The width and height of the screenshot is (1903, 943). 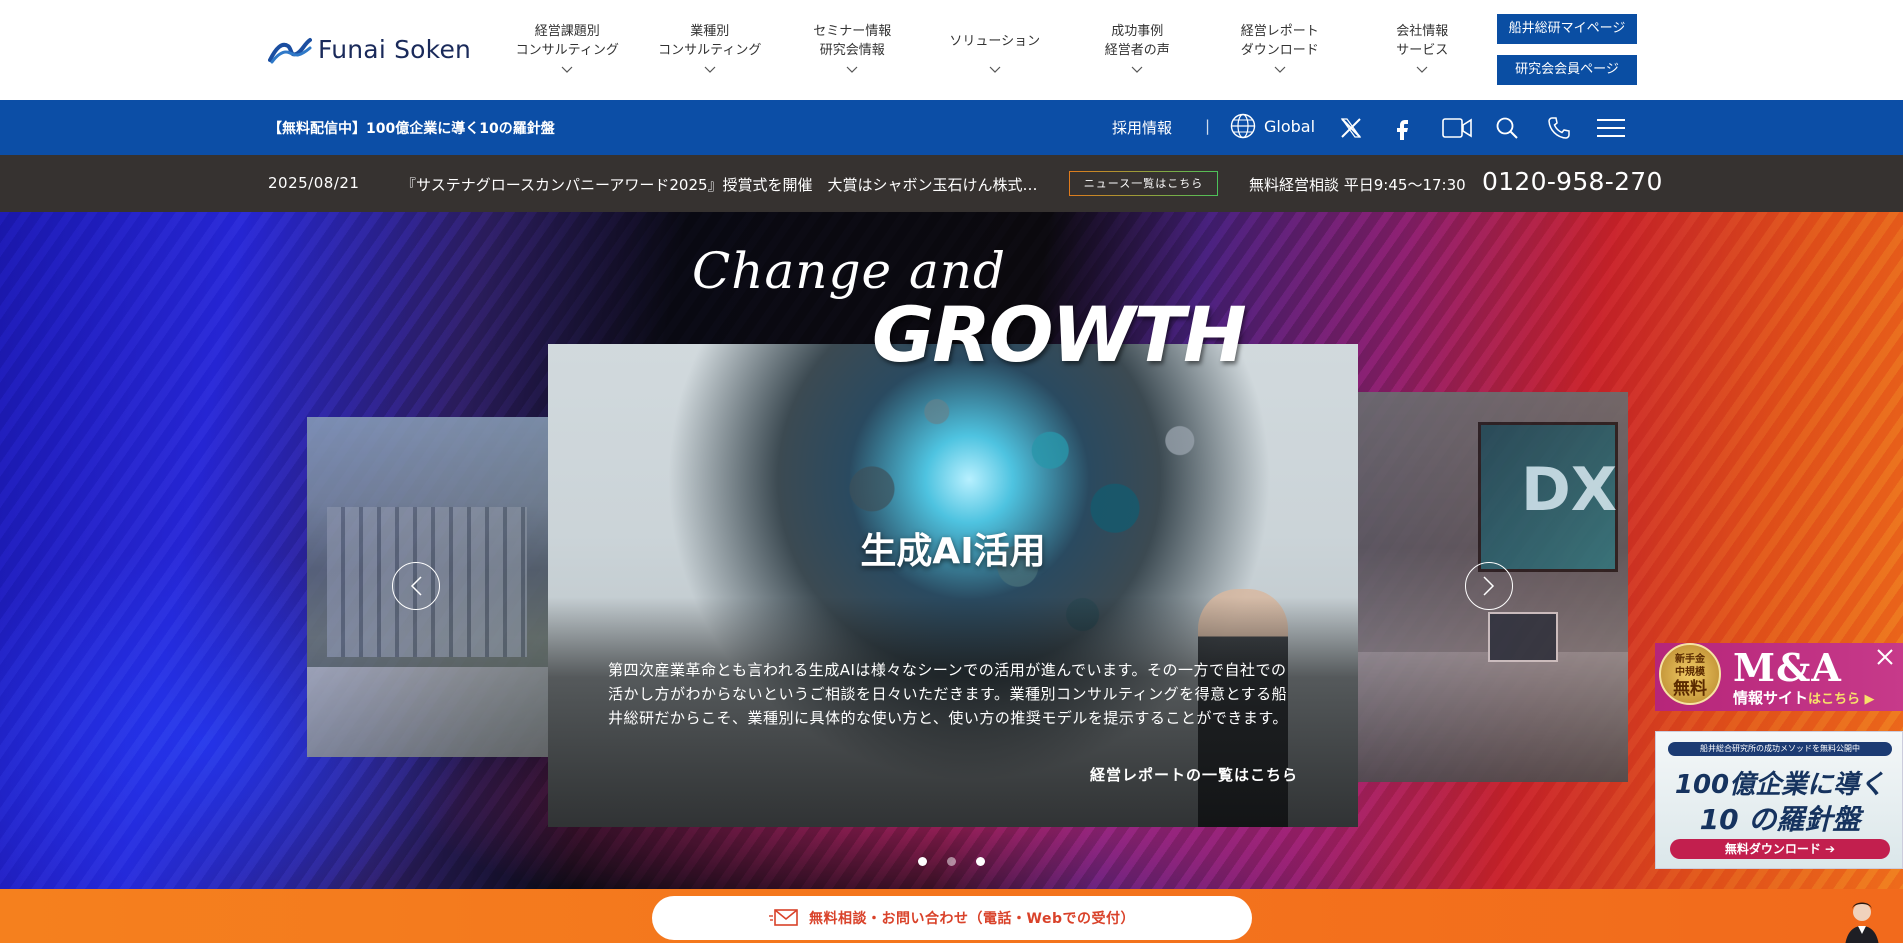 What do you see at coordinates (1780, 849) in the screenshot?
I see `free-download-button: 無料ダウンロード ➔` at bounding box center [1780, 849].